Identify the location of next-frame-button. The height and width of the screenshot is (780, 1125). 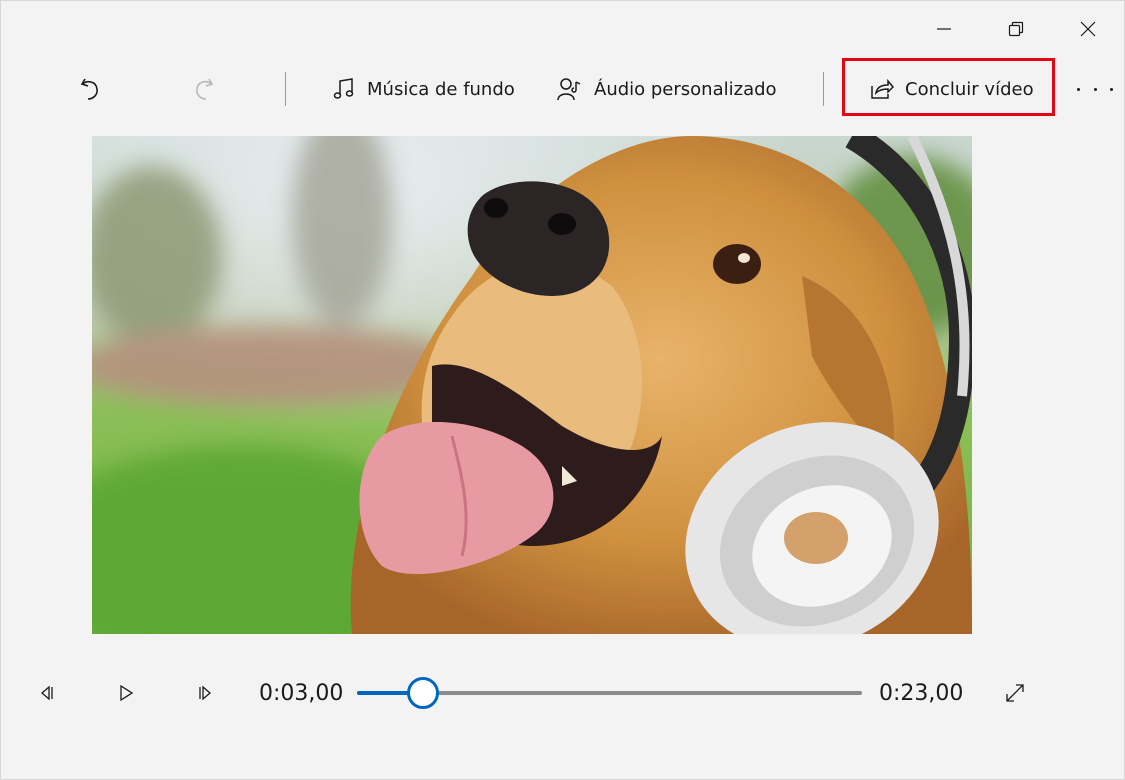
(205, 693).